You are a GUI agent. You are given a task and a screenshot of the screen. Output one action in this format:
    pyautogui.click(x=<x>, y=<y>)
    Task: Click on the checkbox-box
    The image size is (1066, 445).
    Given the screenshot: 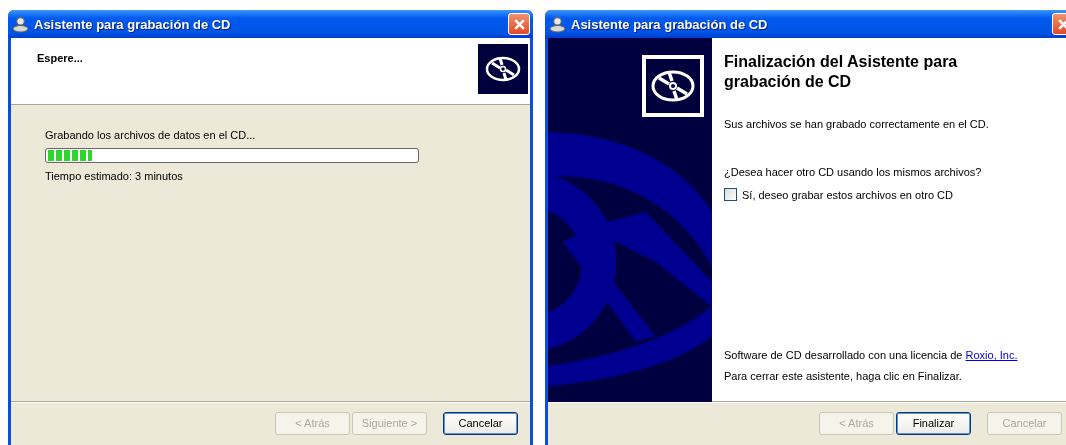 What is the action you would take?
    pyautogui.click(x=730, y=194)
    